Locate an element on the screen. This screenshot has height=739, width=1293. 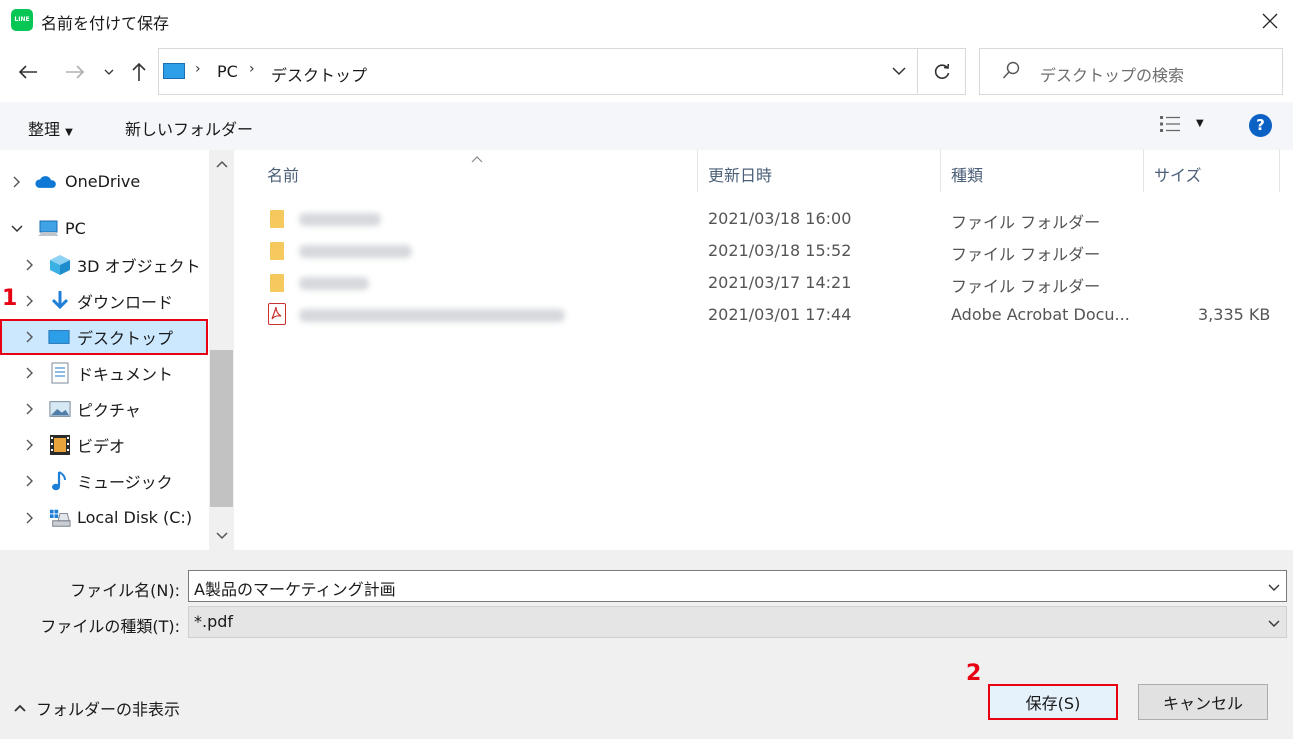
file-row: 2021/03/17 14:21 ファイル フォルダー is located at coordinates (764, 283).